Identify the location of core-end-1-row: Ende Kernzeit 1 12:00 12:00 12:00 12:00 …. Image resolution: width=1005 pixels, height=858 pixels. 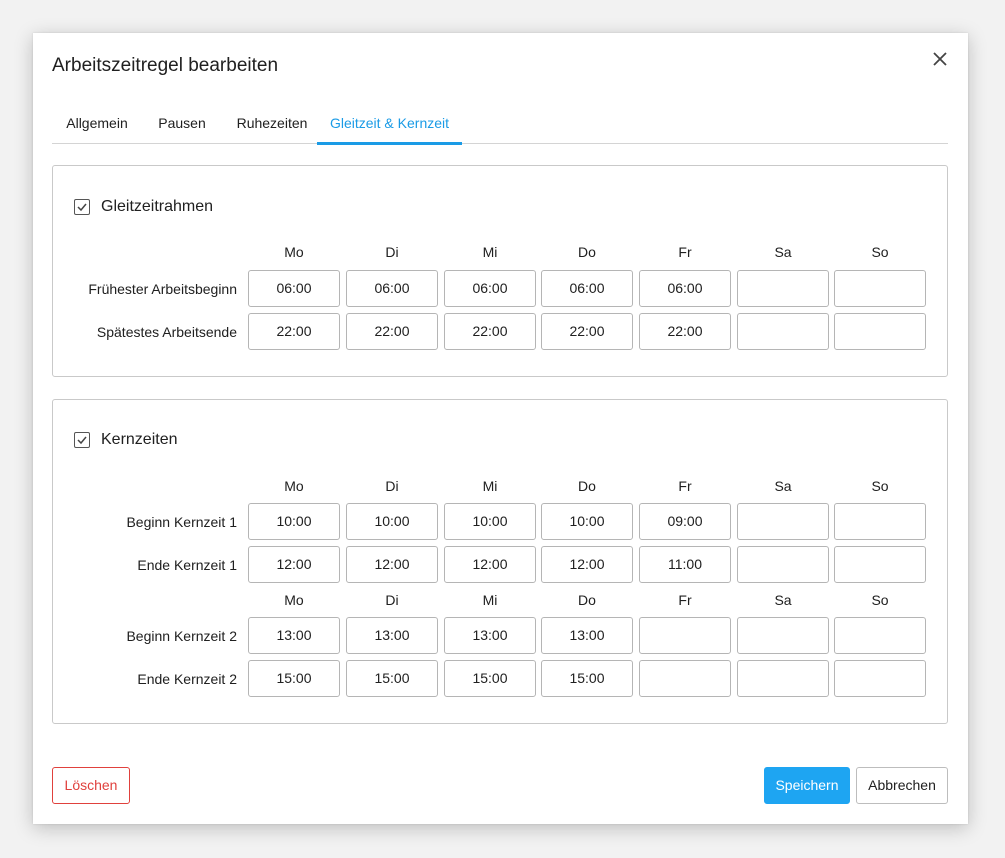
(500, 565).